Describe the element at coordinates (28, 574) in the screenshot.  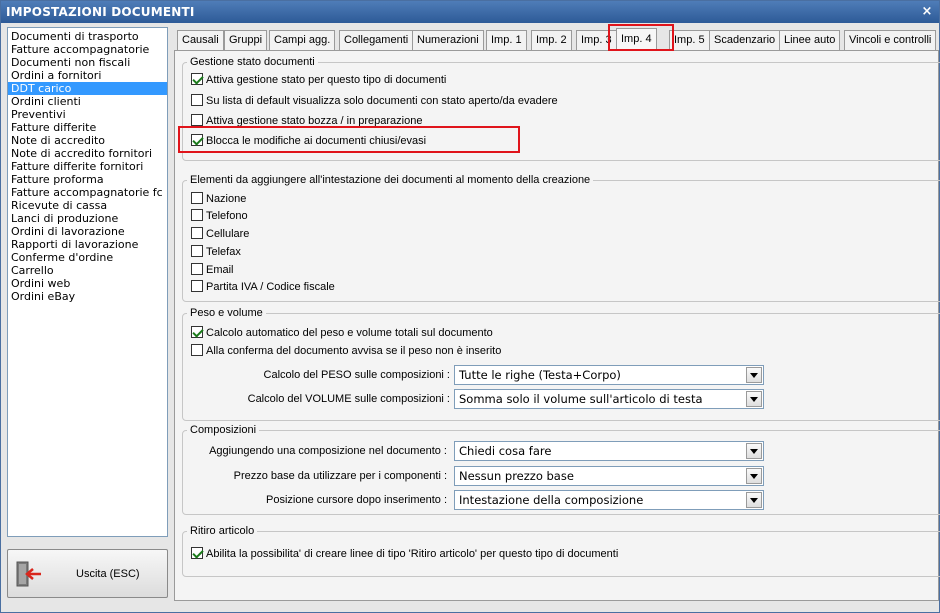
I see `exit-door-icon` at that location.